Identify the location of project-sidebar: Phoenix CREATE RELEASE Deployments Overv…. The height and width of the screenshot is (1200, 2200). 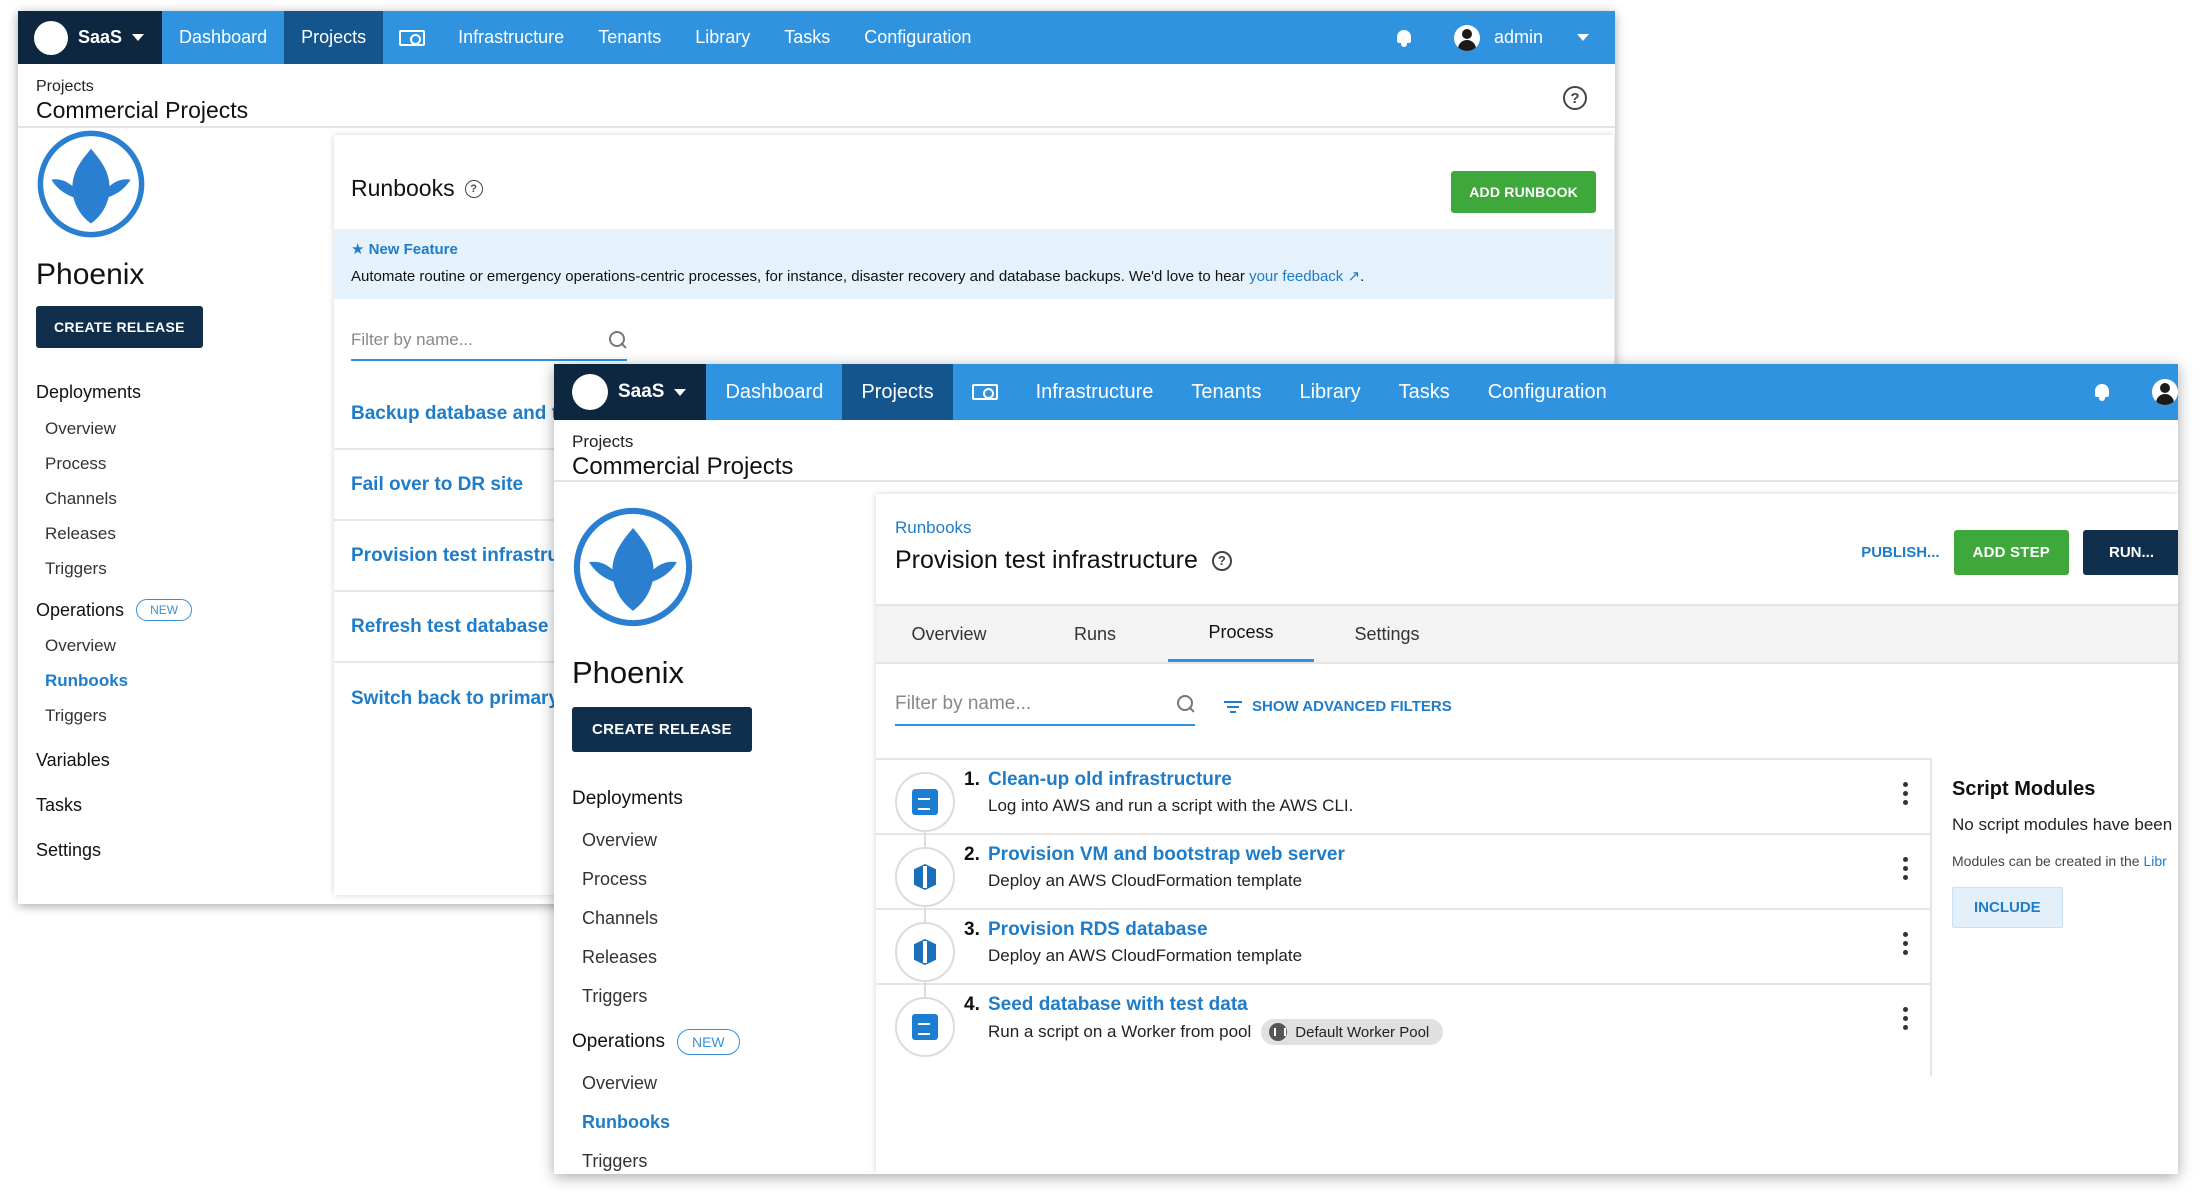
(186, 495).